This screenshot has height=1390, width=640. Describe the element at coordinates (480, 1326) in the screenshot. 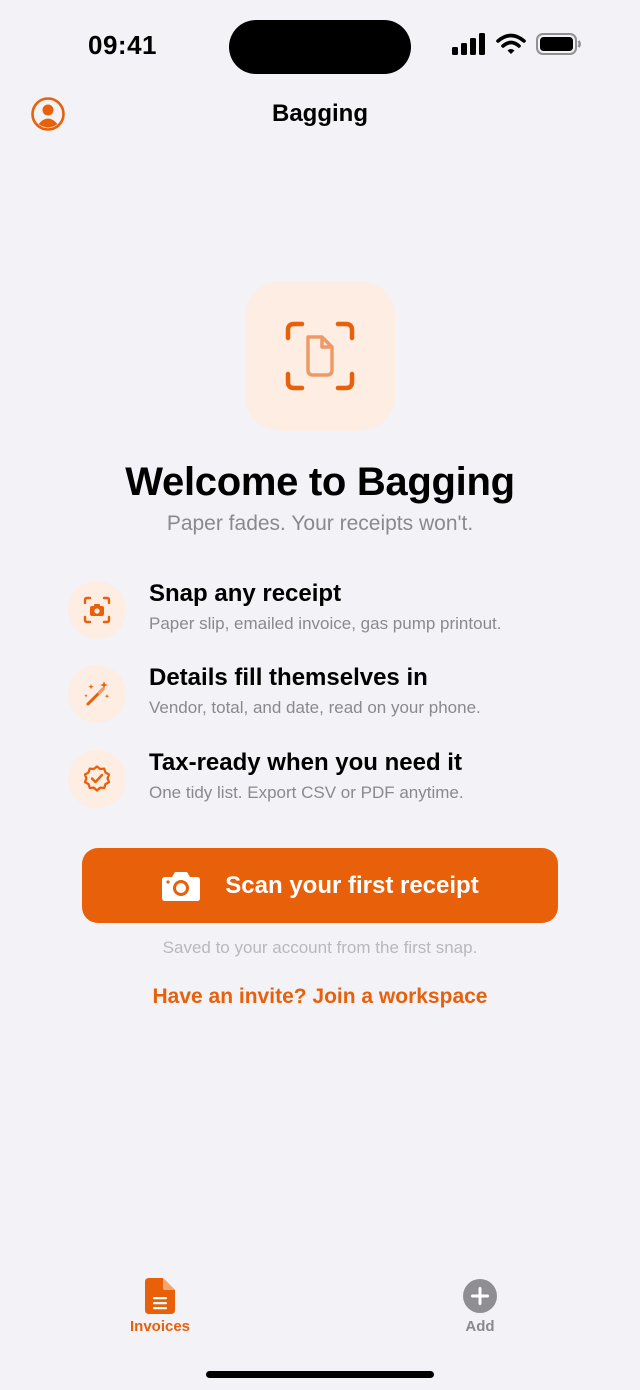

I see `tab-label: Add` at that location.